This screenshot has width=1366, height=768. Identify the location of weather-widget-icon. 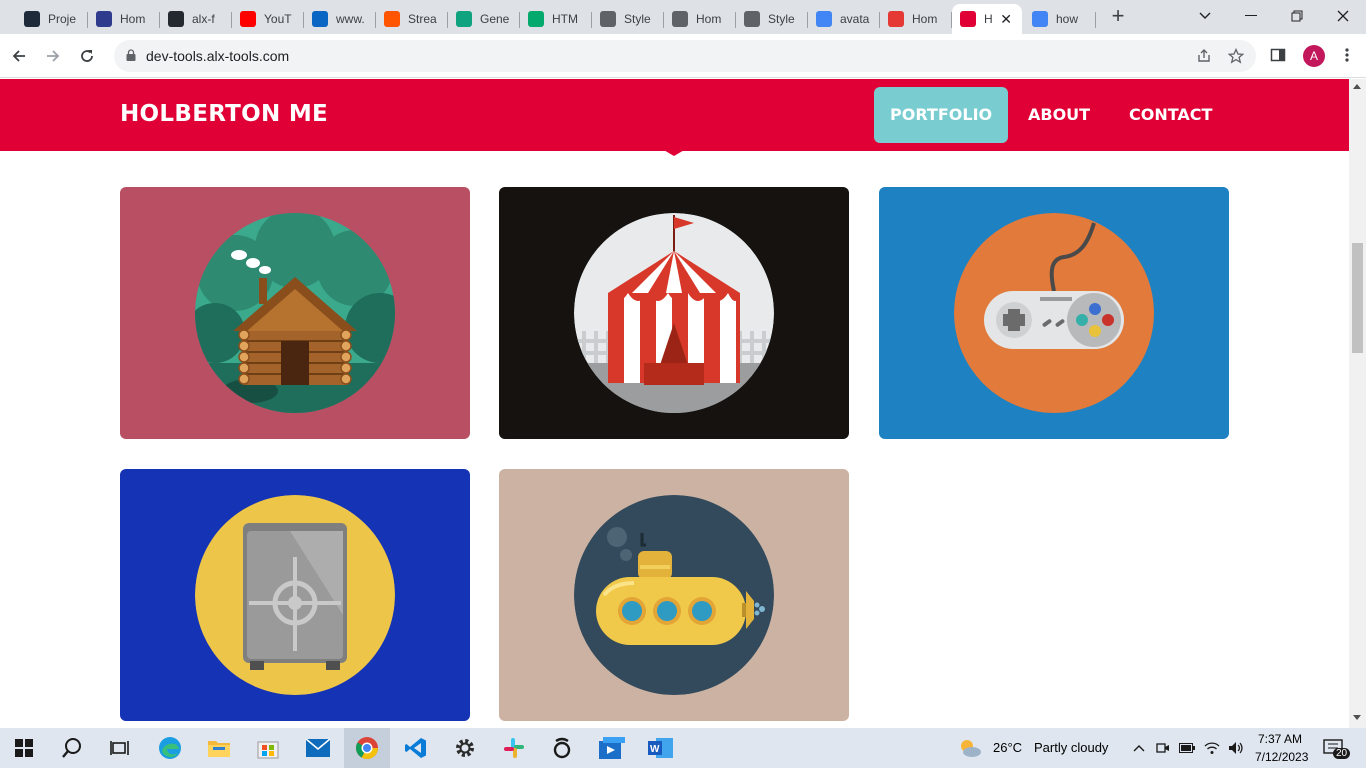
(970, 748).